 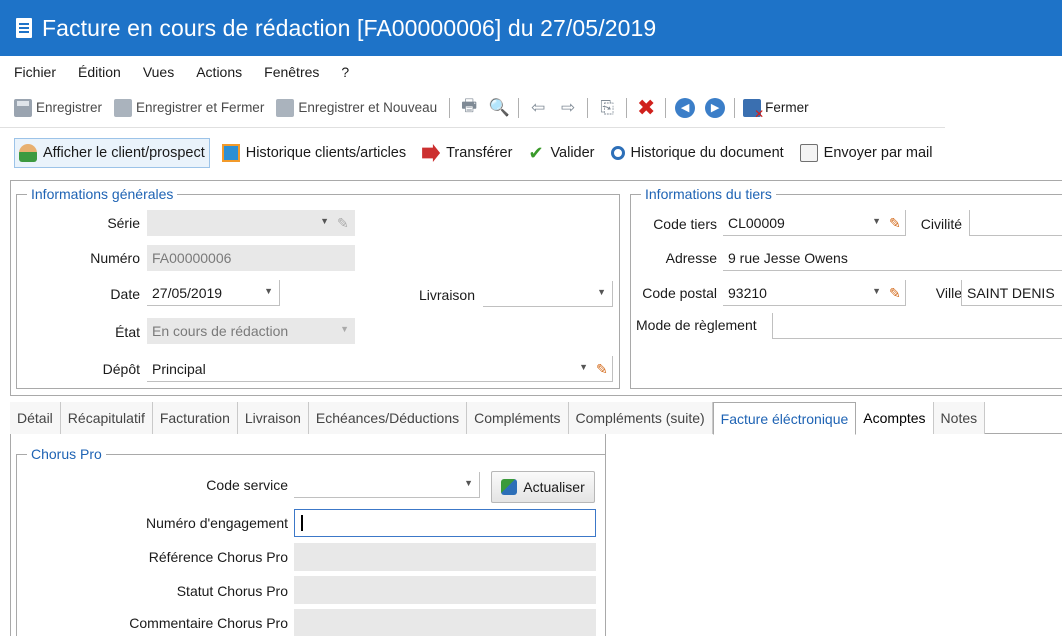 I want to click on date-picker: 27/05/2019 ▼, so click(x=213, y=293).